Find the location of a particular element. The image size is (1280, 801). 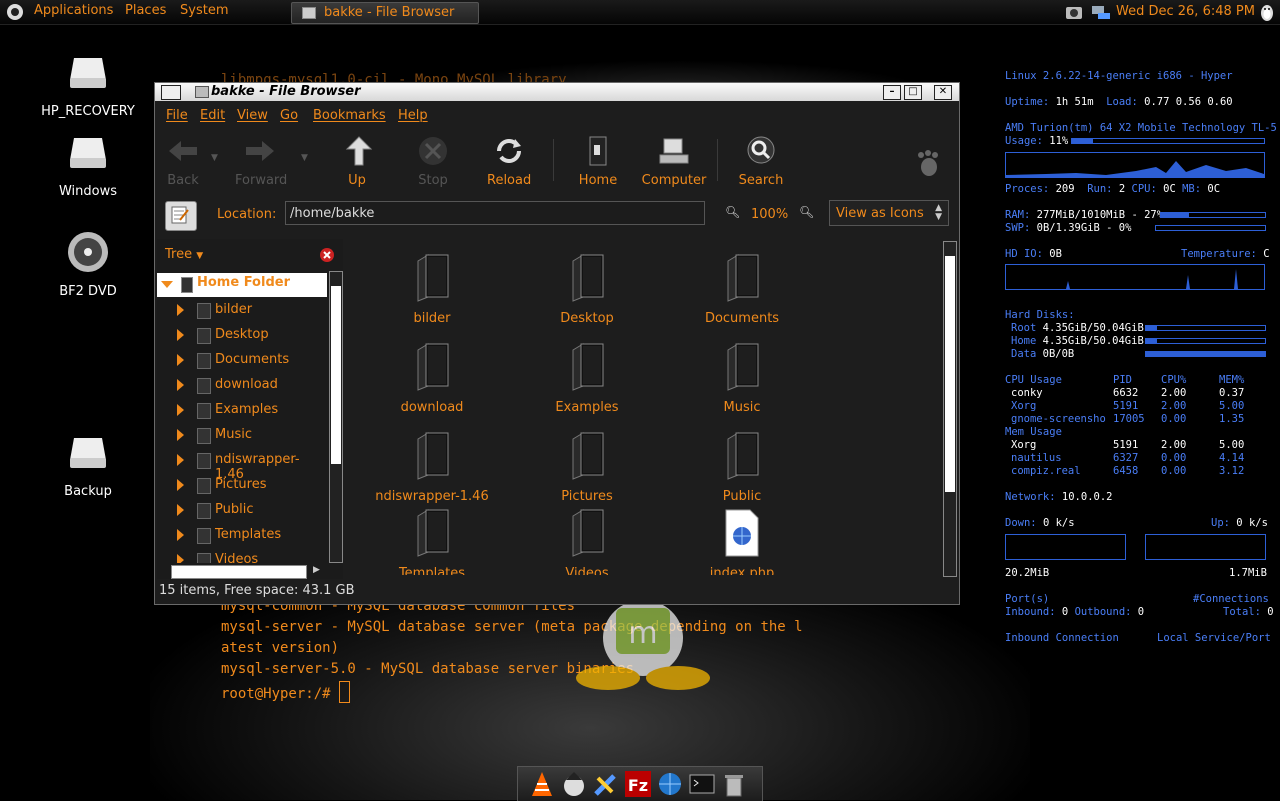

desktop-icon-label: Windows is located at coordinates (88, 191).